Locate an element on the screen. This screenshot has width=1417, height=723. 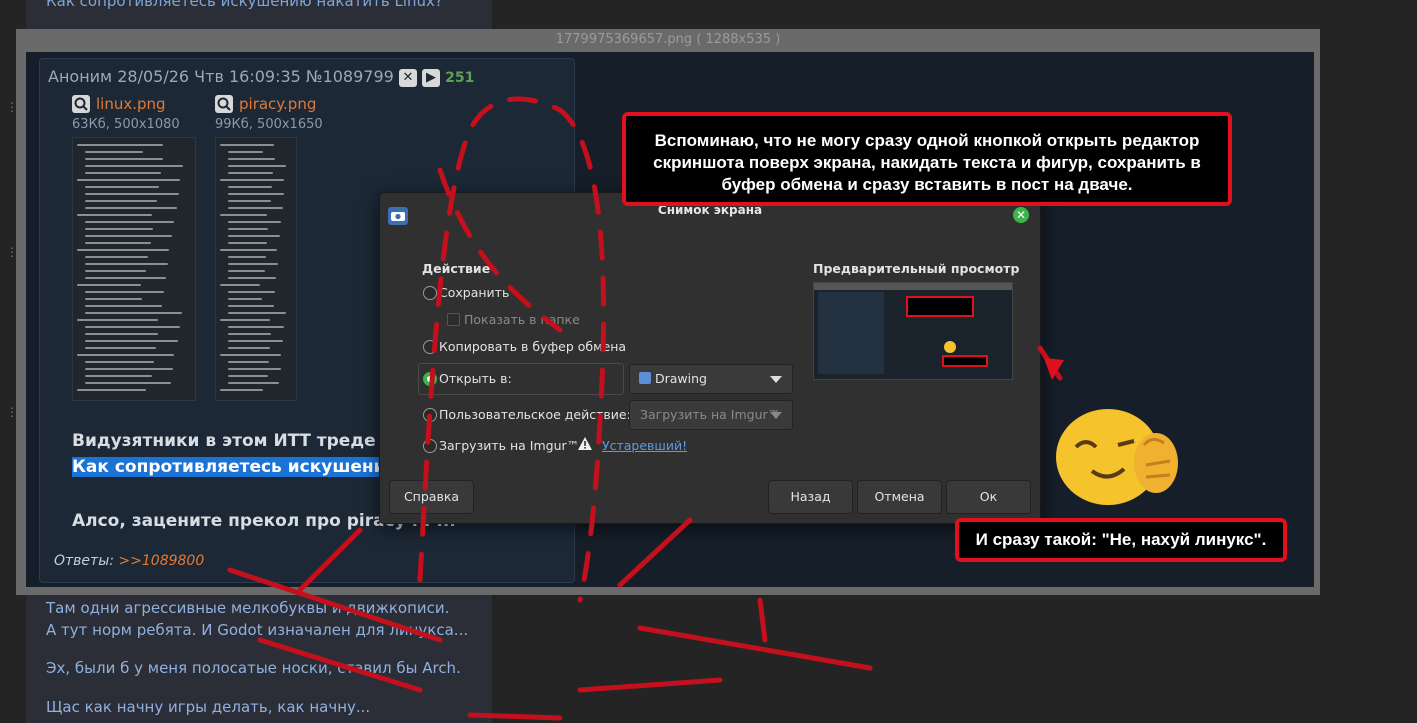
dashed-loop is located at coordinates (512, 349).